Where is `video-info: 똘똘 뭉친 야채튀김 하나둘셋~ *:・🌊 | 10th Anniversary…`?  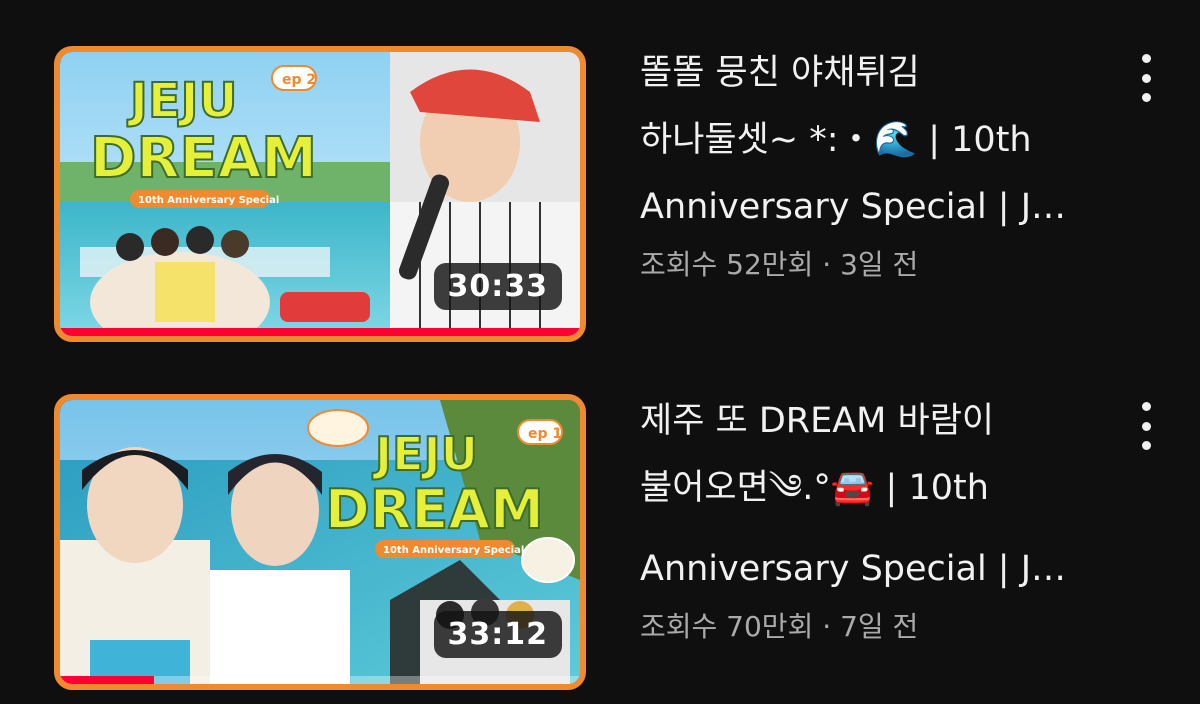
video-info: 똘똘 뭉친 야채튀김 하나둘셋~ *:・🌊 | 10th Anniversary… is located at coordinates (880, 161).